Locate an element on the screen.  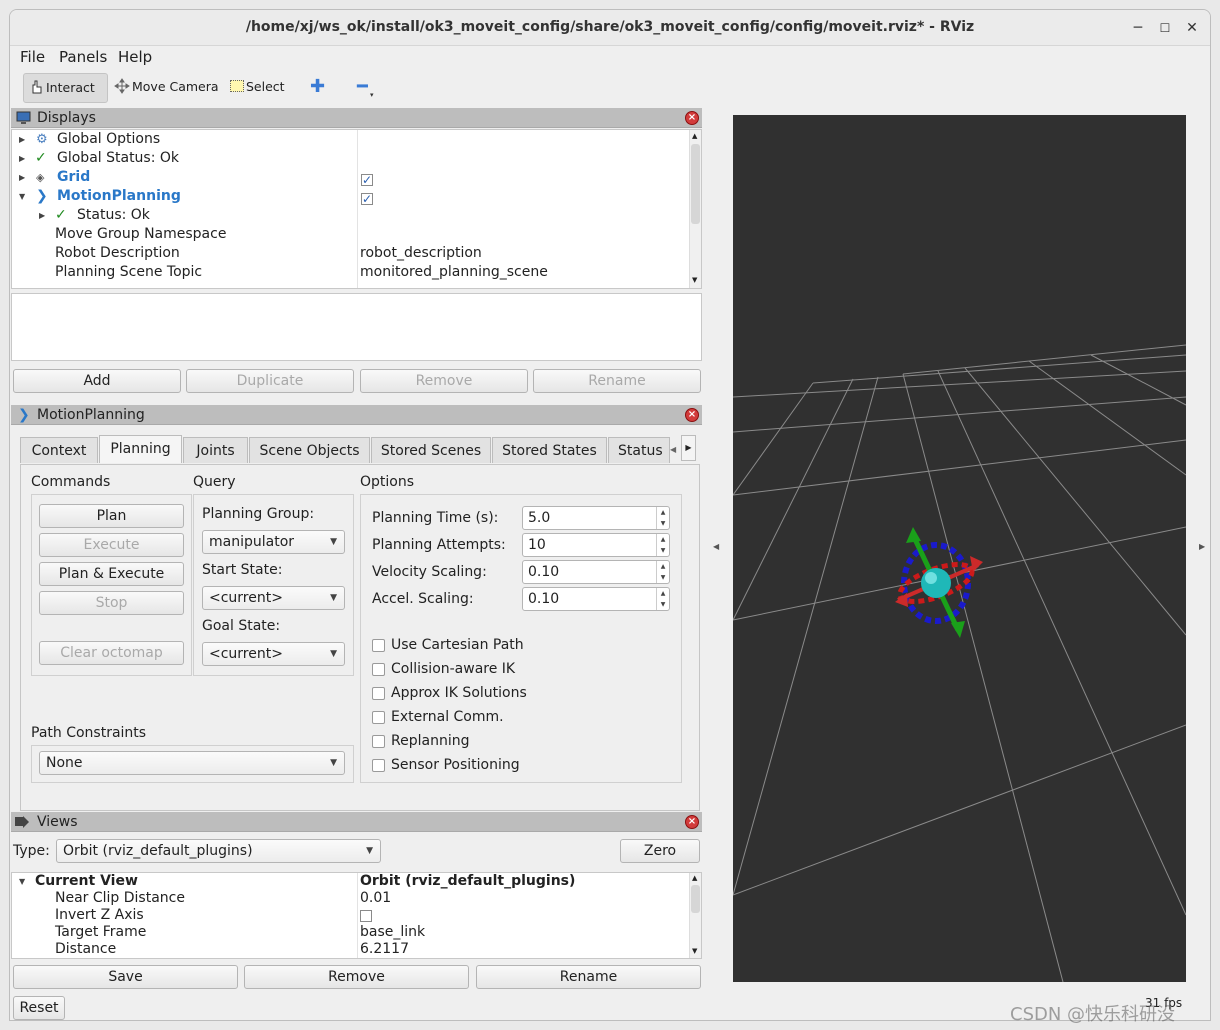
remove-tool-icon: ━ ▾ is located at coordinates (367, 88).